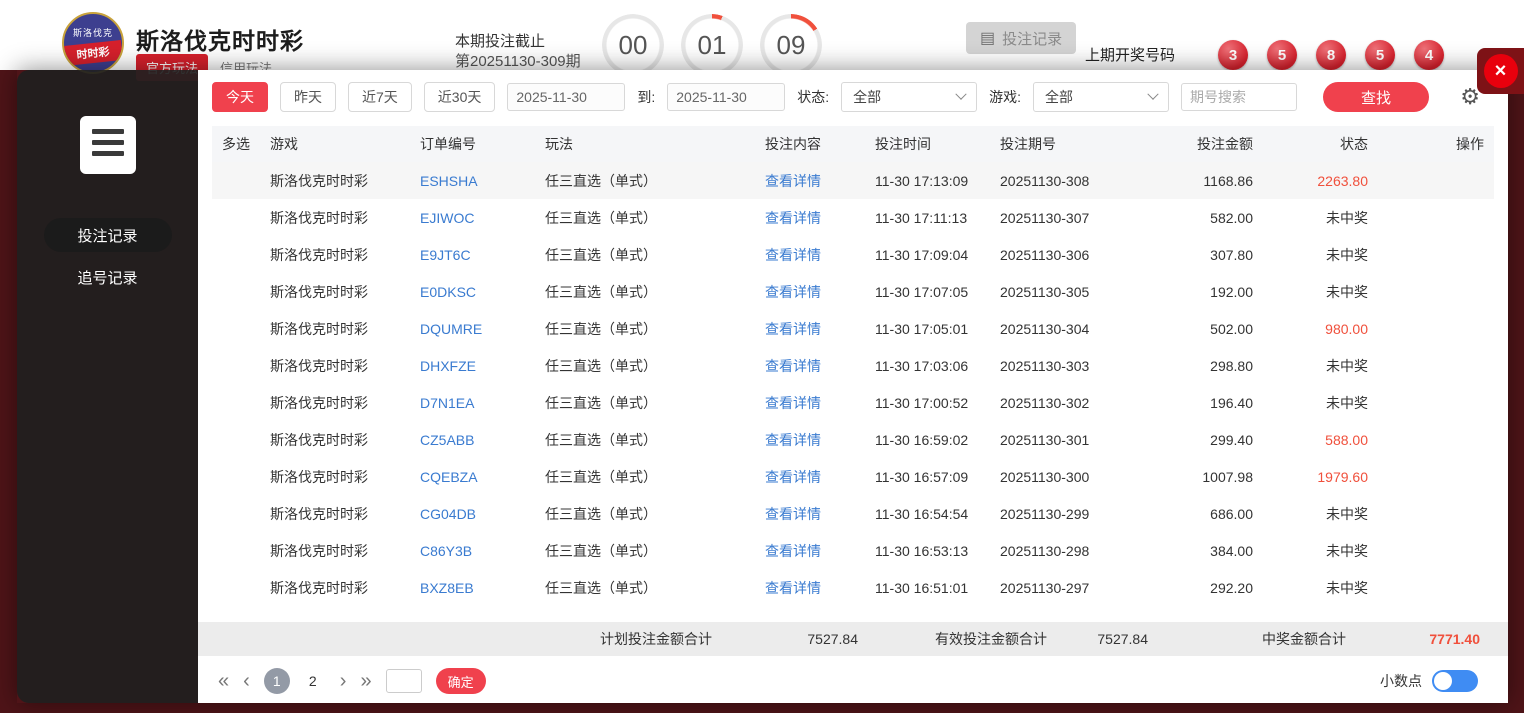 The image size is (1524, 713). I want to click on bet-period: 20251130-299, so click(1045, 513).